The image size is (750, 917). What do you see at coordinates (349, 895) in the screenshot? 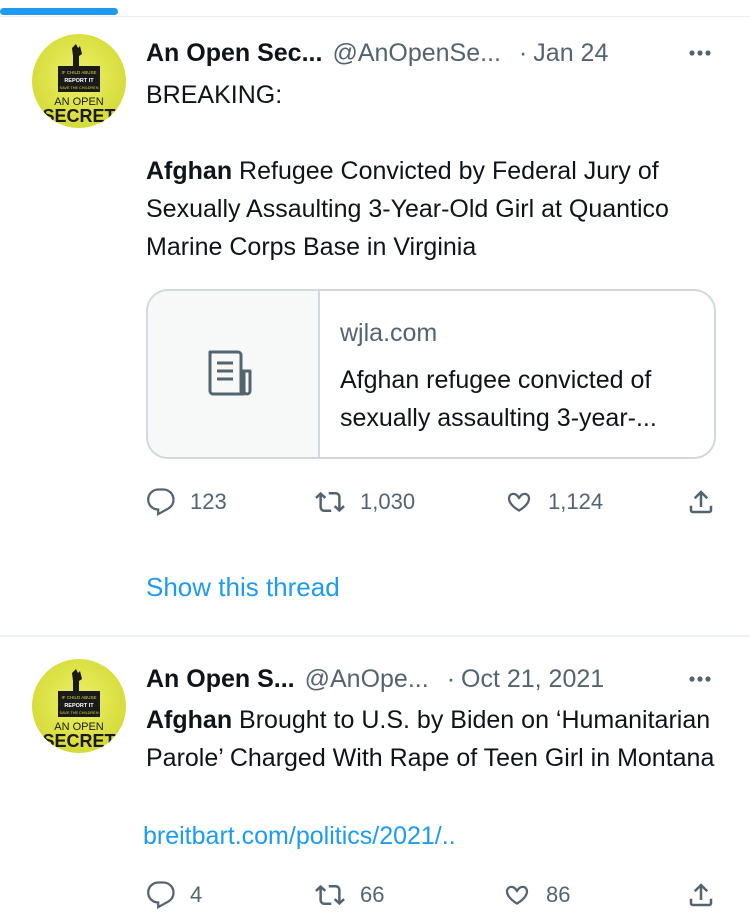
I see `retweet-button: 66` at bounding box center [349, 895].